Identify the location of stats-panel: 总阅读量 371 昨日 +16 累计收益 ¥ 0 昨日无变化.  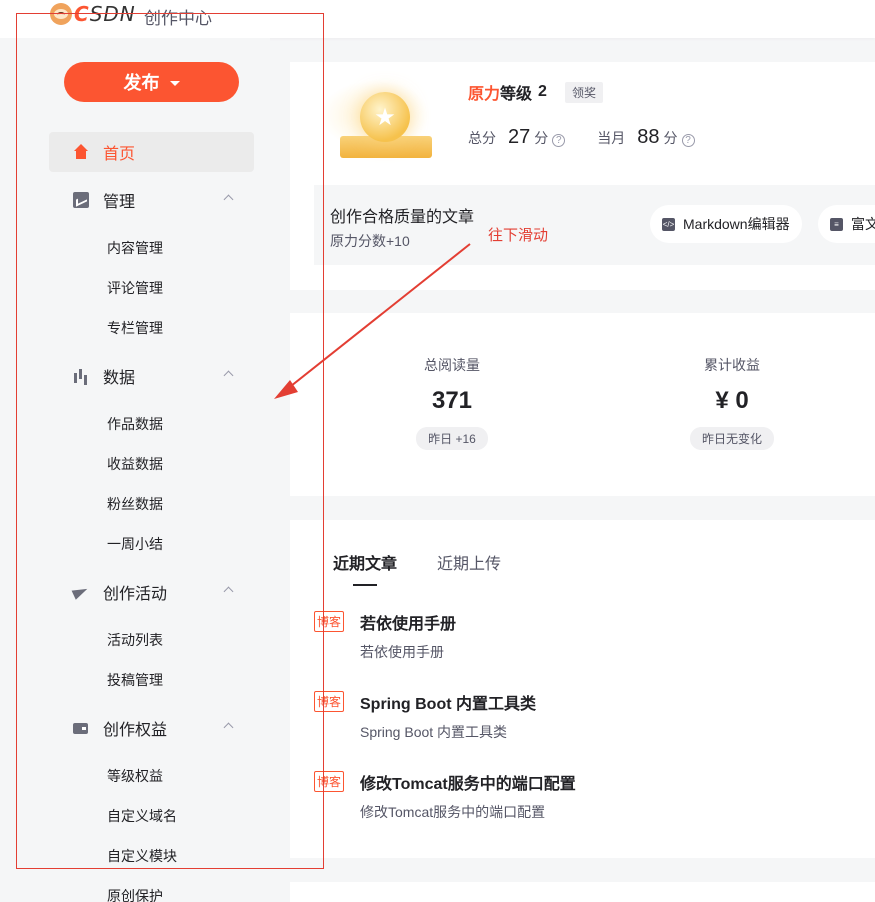
(582, 404).